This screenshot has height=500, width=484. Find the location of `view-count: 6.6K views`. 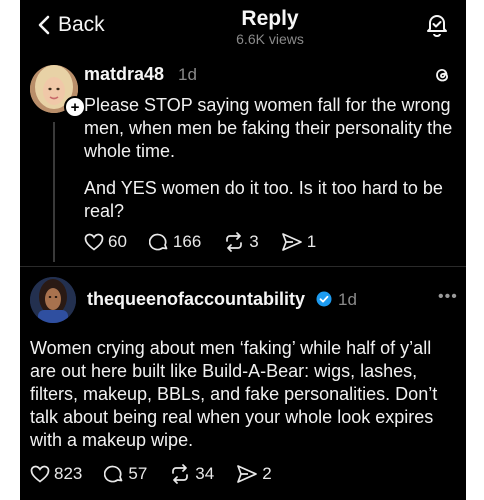

view-count: 6.6K views is located at coordinates (270, 39).